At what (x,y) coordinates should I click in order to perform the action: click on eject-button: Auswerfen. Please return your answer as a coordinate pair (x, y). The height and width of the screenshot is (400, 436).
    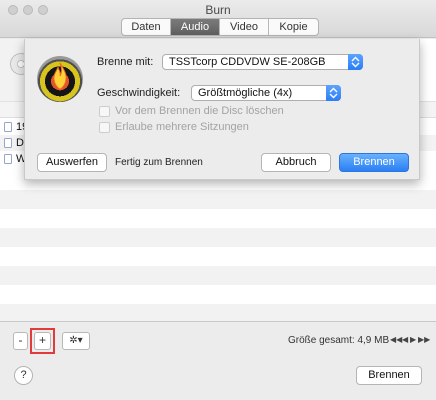
    Looking at the image, I should click on (72, 162).